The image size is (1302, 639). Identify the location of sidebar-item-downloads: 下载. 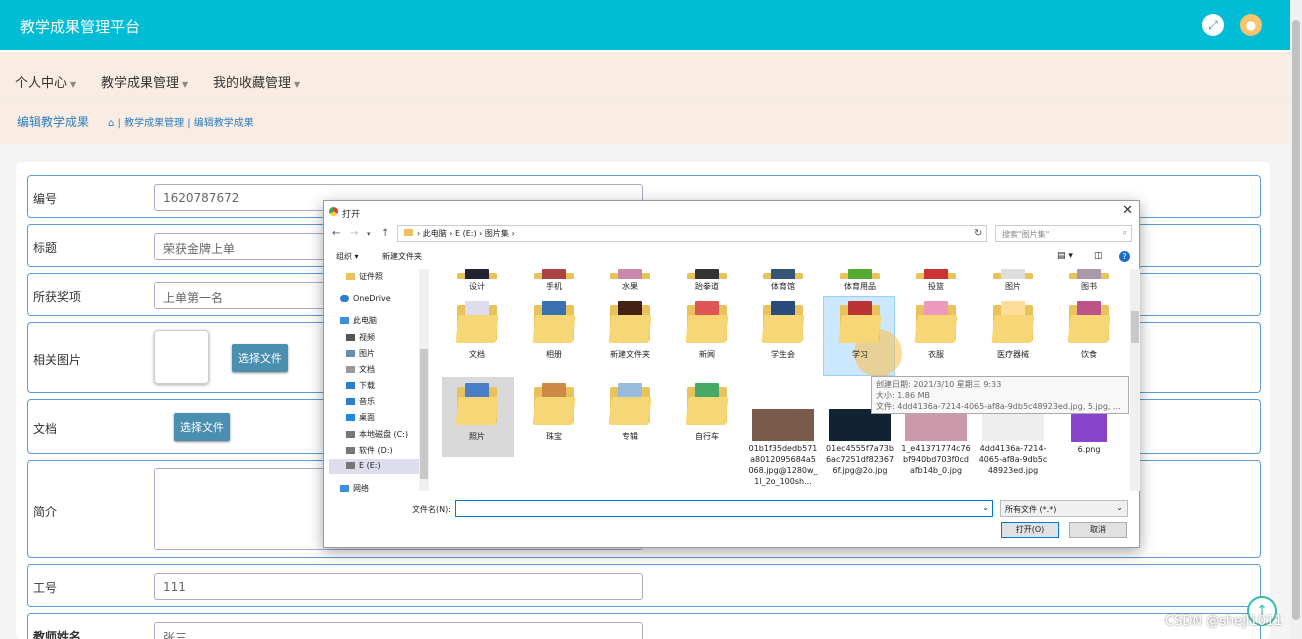
(360, 385).